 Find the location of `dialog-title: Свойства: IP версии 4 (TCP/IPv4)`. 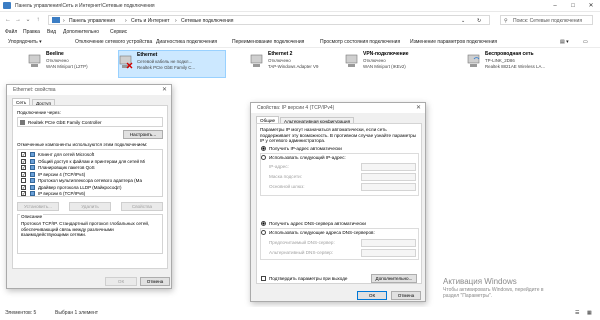

dialog-title: Свойства: IP версии 4 (TCP/IPv4) is located at coordinates (296, 108).